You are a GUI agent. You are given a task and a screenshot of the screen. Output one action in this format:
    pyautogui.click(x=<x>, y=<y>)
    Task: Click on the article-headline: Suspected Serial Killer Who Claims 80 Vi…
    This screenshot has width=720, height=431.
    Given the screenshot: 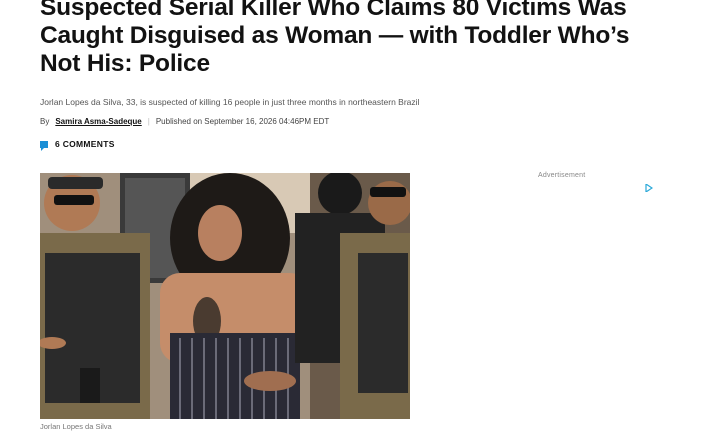 What is the action you would take?
    pyautogui.click(x=335, y=38)
    